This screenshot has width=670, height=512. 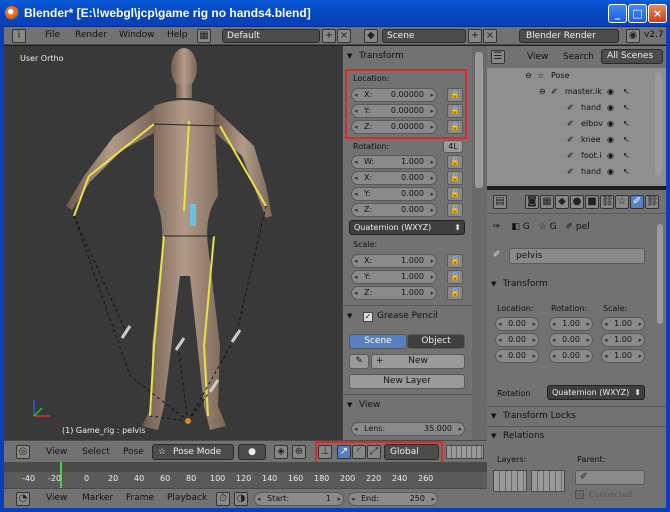 What do you see at coordinates (497, 227) in the screenshot?
I see `pin-icon: ✑` at bounding box center [497, 227].